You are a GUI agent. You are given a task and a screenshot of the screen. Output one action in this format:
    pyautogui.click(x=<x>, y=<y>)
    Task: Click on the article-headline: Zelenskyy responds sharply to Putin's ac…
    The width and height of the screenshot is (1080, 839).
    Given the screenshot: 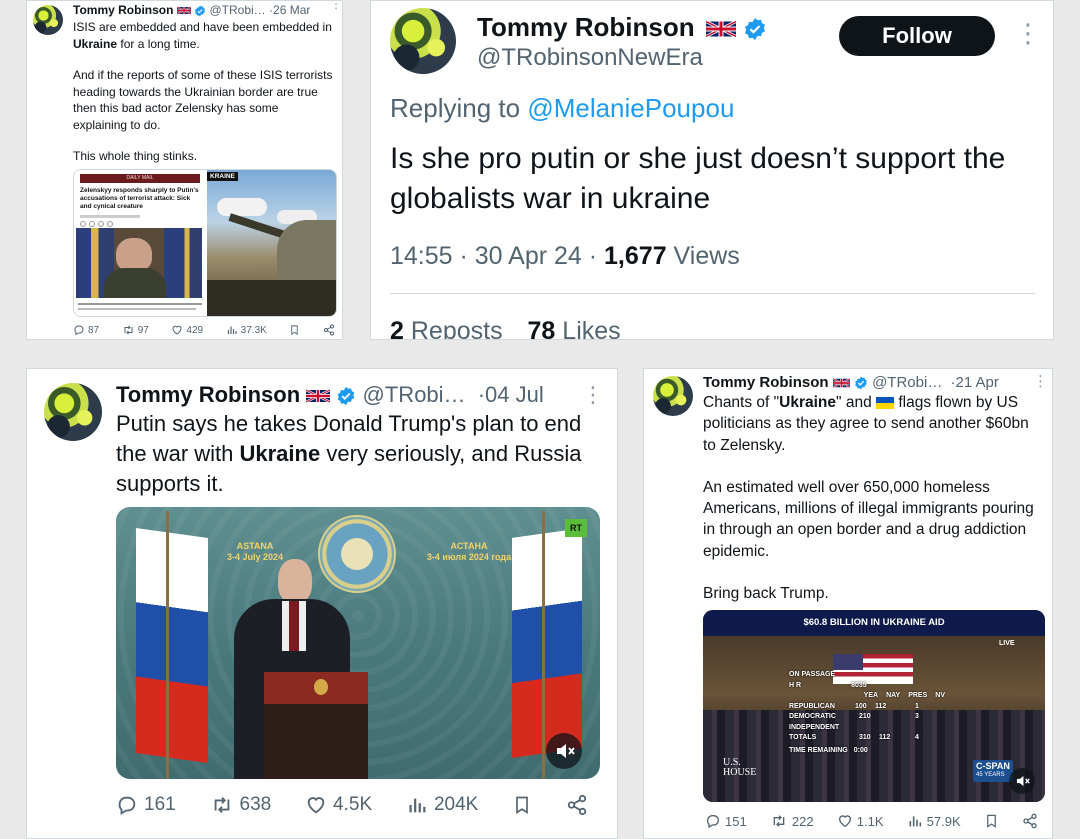 What is the action you would take?
    pyautogui.click(x=139, y=198)
    